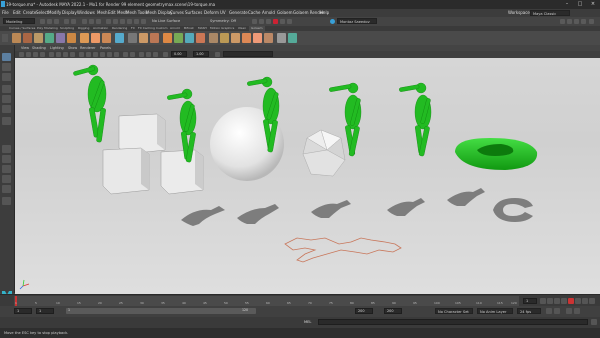  Describe the element at coordinates (141, 54) in the screenshot. I see `ambient-occlusion-icon` at that location.